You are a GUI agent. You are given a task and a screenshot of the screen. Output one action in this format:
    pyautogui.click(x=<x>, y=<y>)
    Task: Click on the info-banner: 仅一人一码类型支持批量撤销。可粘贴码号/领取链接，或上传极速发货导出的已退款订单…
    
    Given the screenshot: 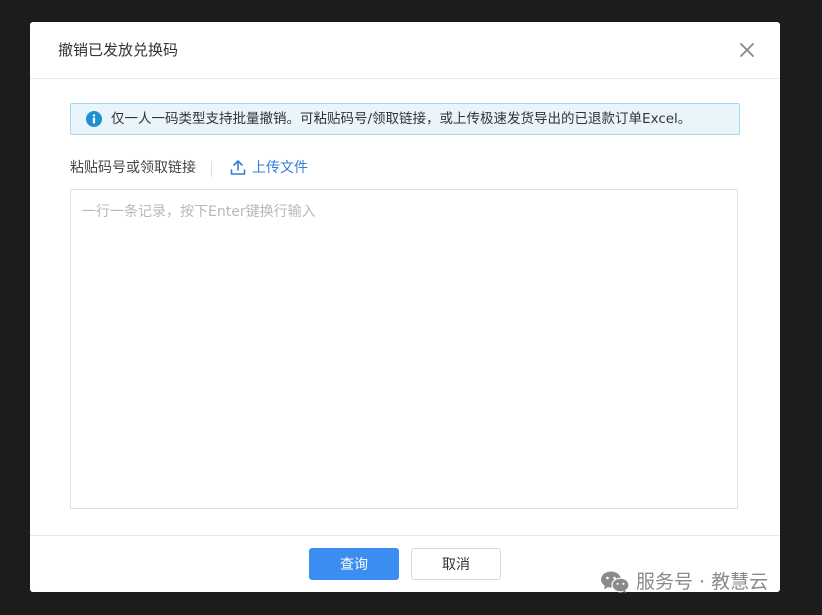 What is the action you would take?
    pyautogui.click(x=405, y=119)
    